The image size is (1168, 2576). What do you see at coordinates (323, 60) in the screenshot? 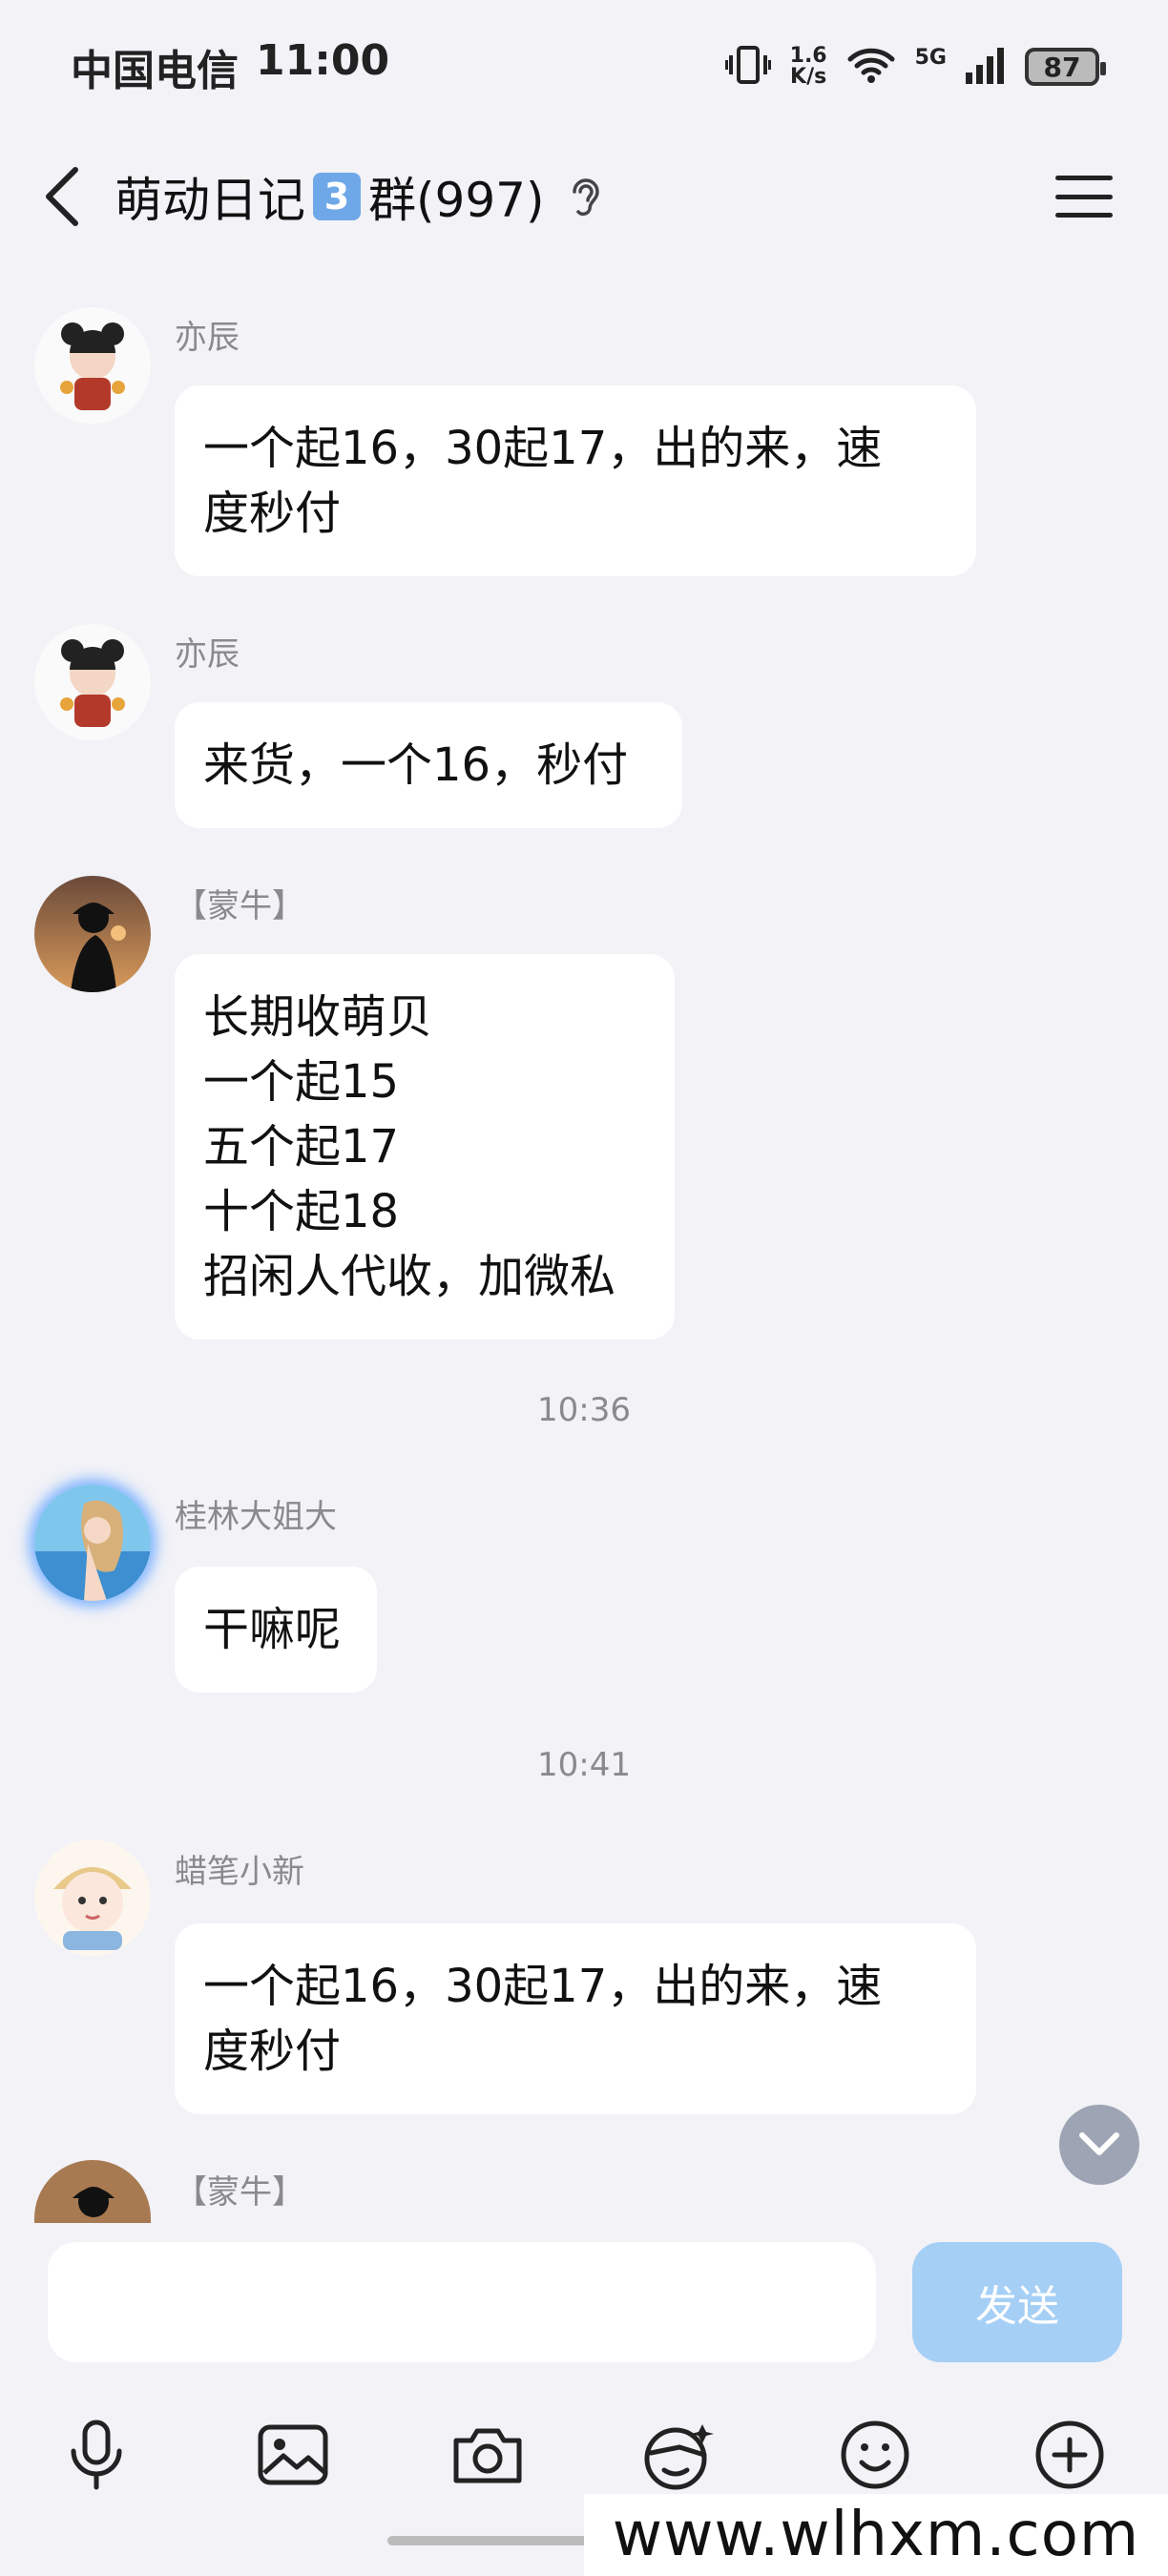
I see `clock: 11:00` at bounding box center [323, 60].